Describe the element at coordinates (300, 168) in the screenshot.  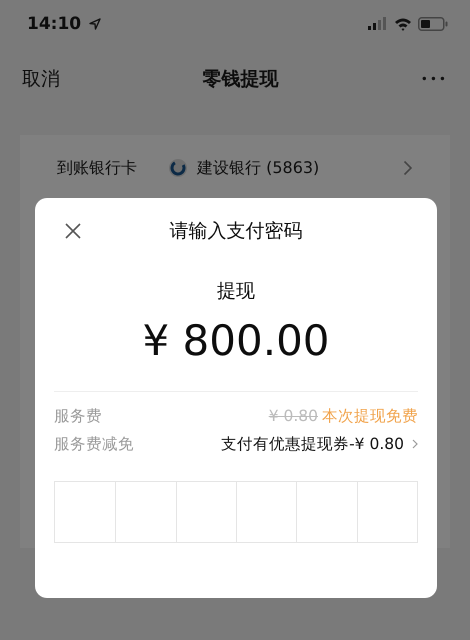
I see `bank-name: 建设银行 (5863)` at that location.